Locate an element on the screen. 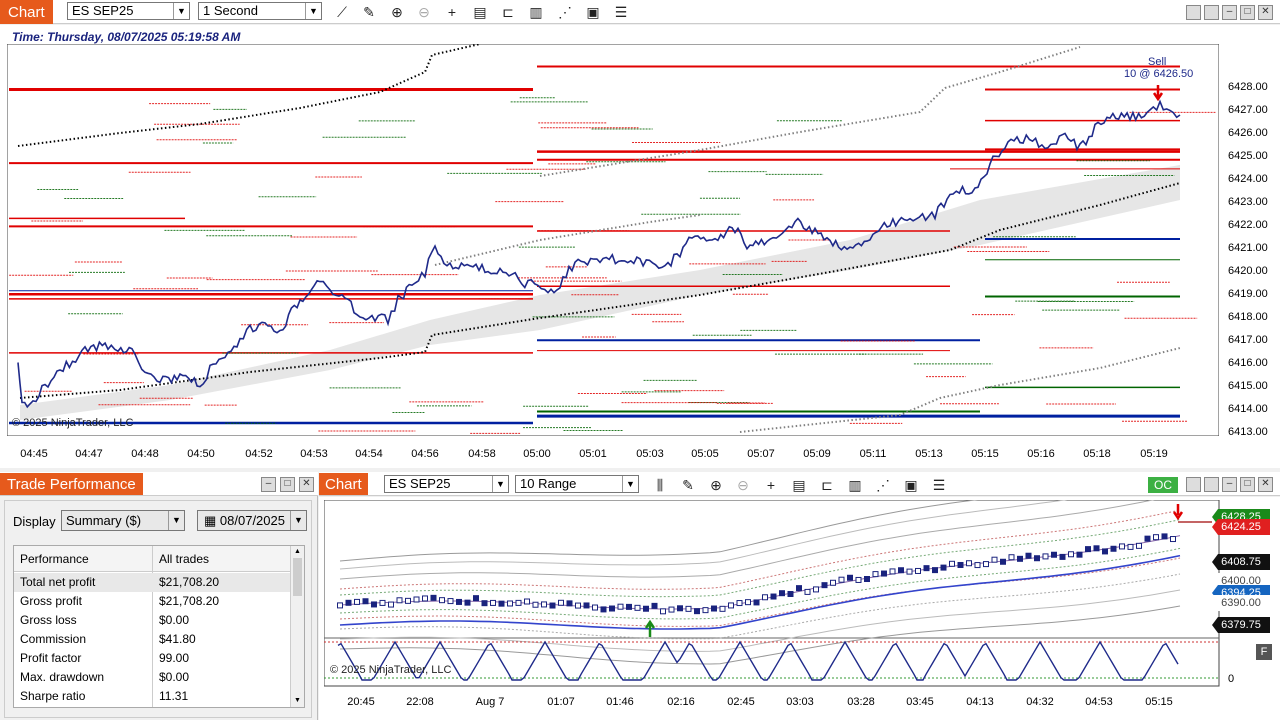 The image size is (1280, 720). top-y-tick-label: 6427.00 is located at coordinates (1248, 110).